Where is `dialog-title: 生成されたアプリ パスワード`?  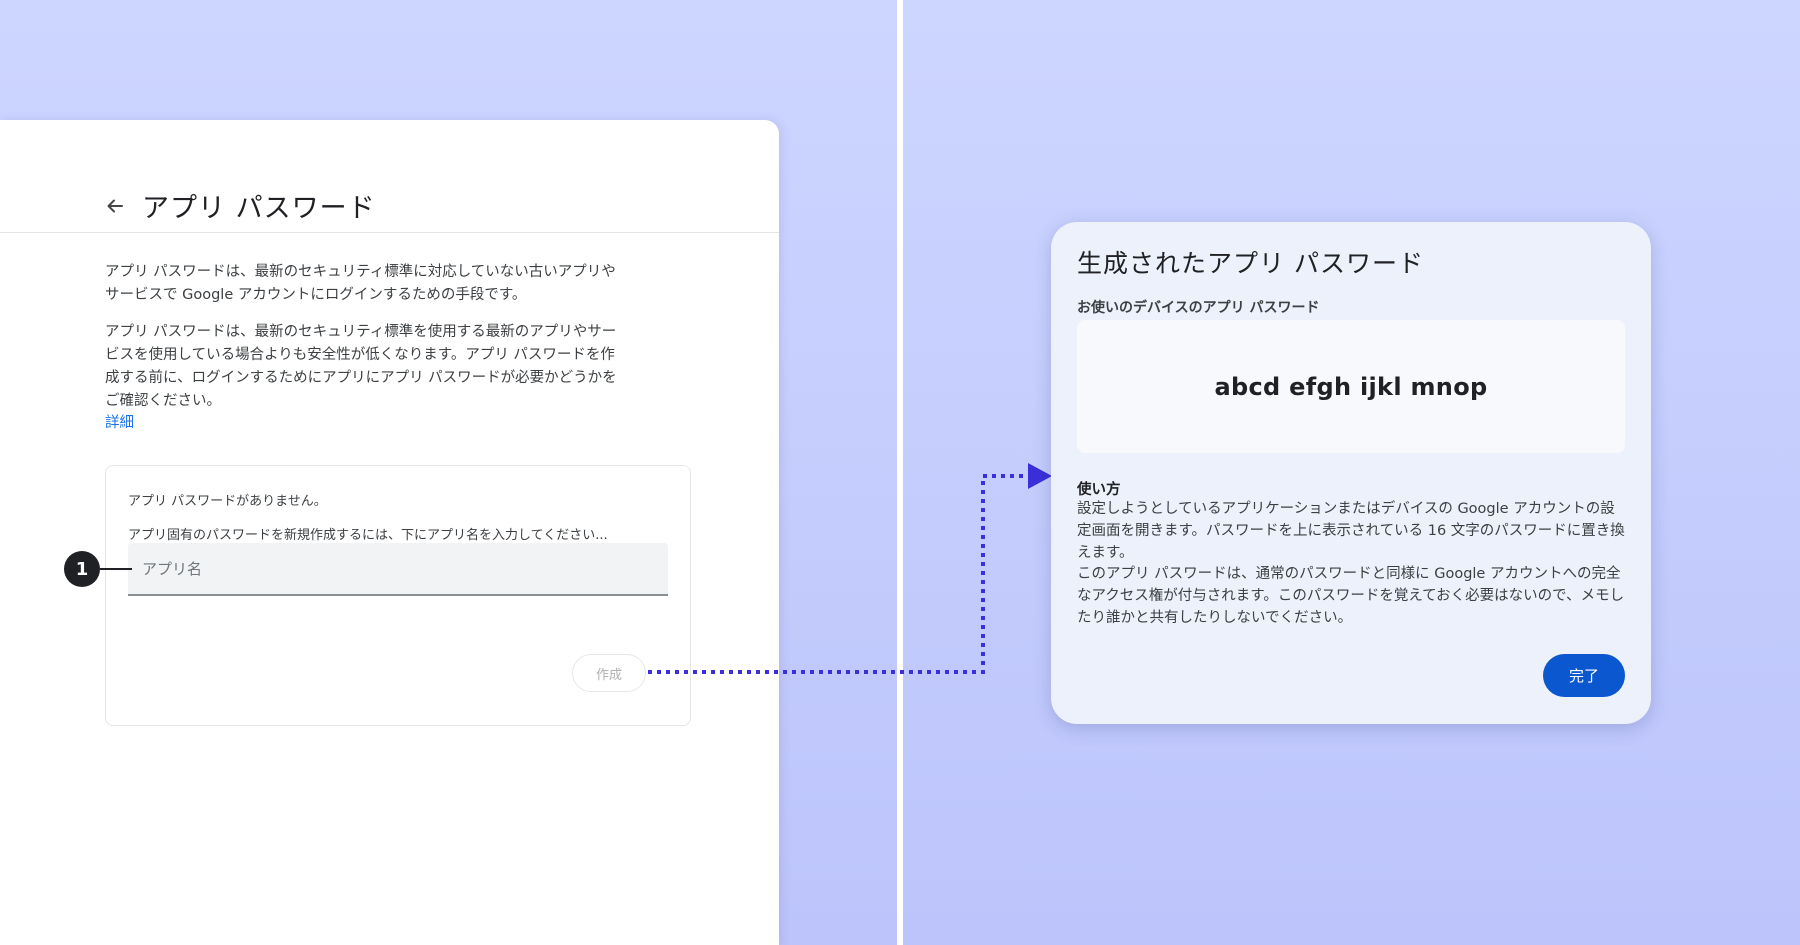
dialog-title: 生成されたアプリ パスワード is located at coordinates (1250, 263).